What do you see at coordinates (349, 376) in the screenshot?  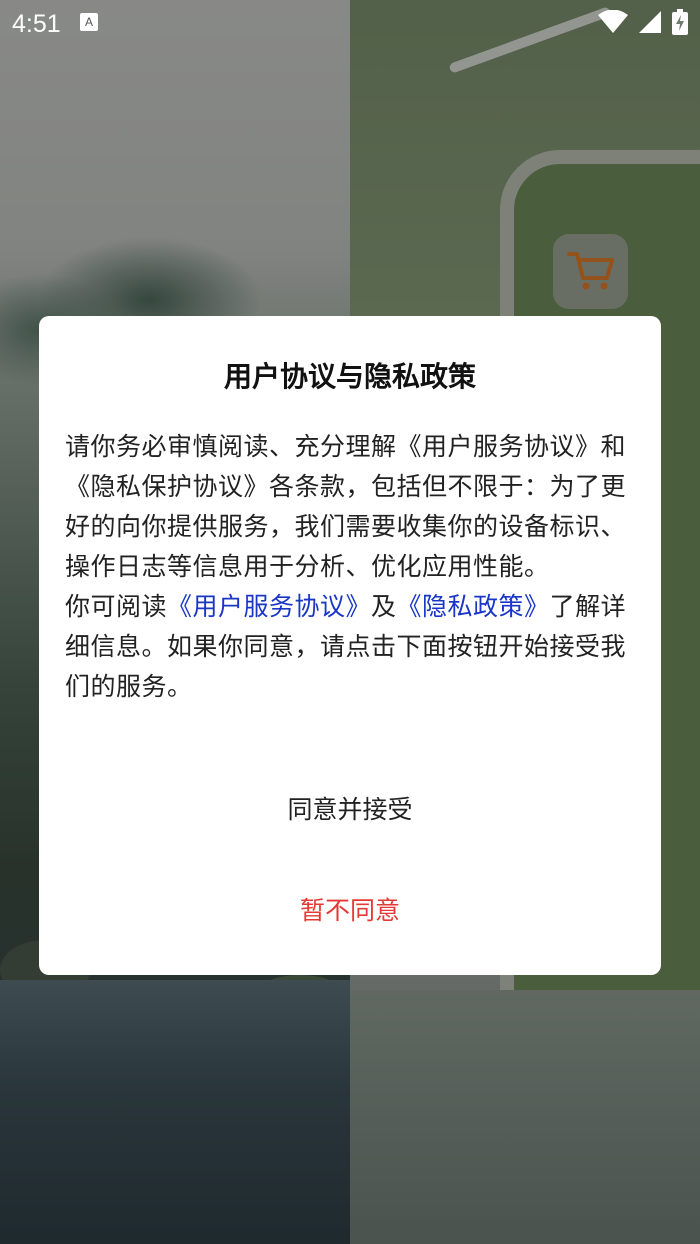 I see `dialog-title: 用户协议与隐私政策` at bounding box center [349, 376].